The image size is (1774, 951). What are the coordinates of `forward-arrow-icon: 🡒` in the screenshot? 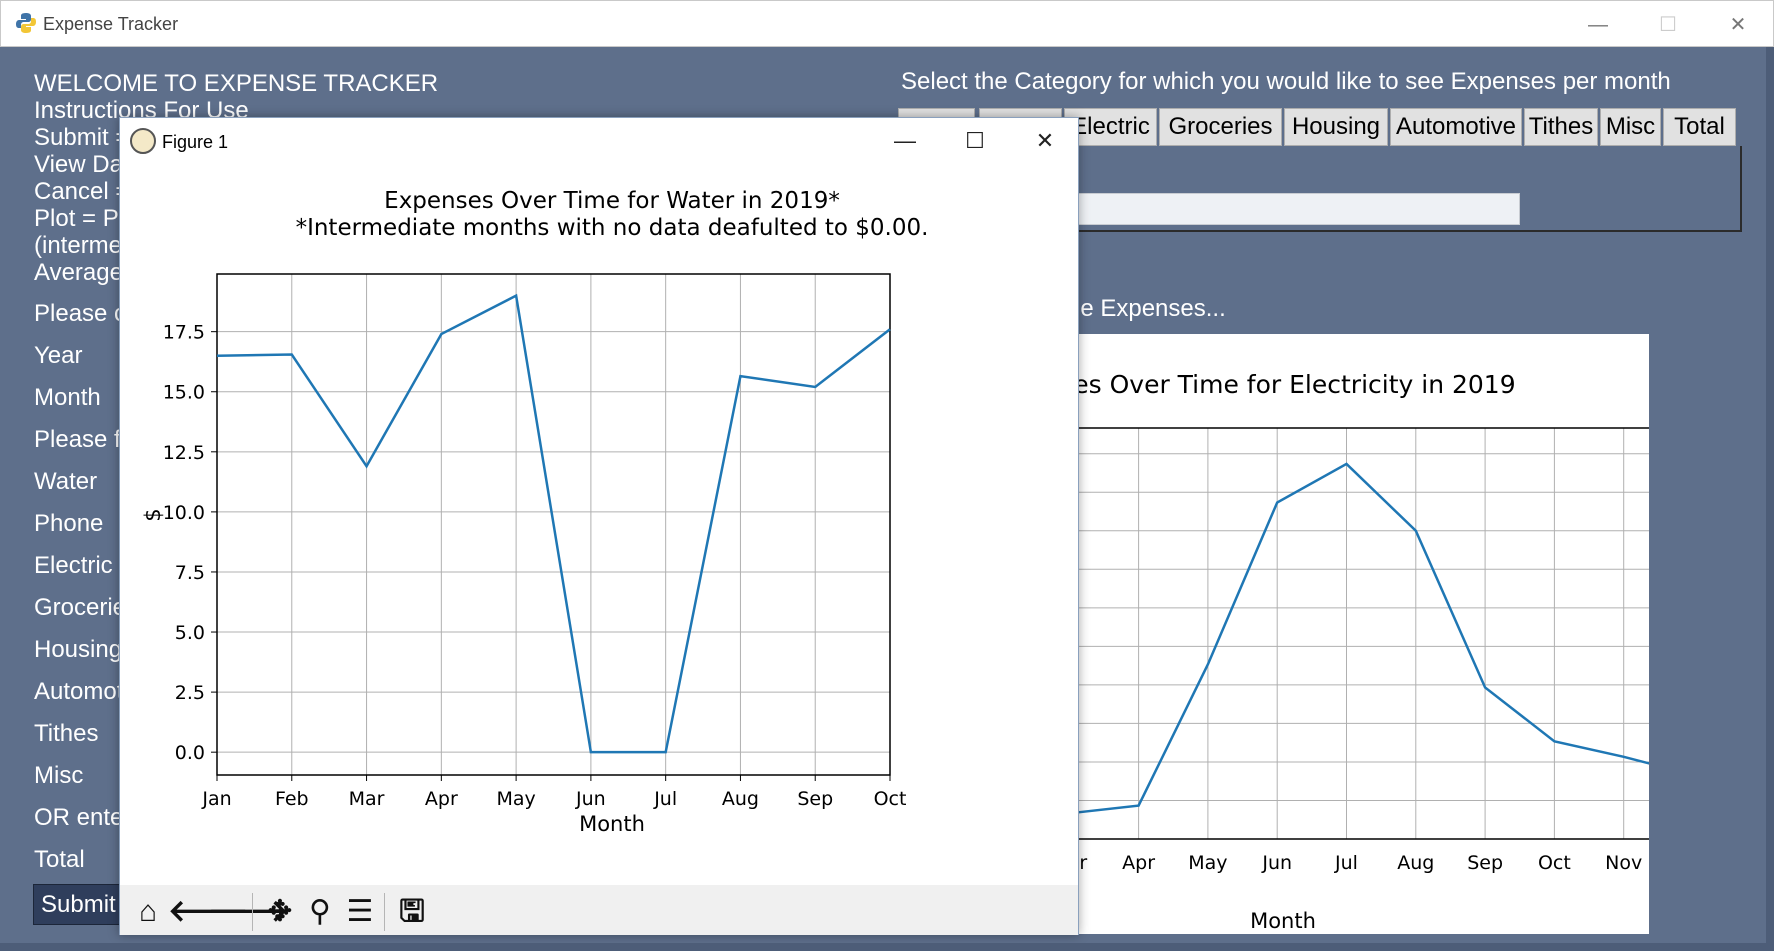 It's located at (248, 912).